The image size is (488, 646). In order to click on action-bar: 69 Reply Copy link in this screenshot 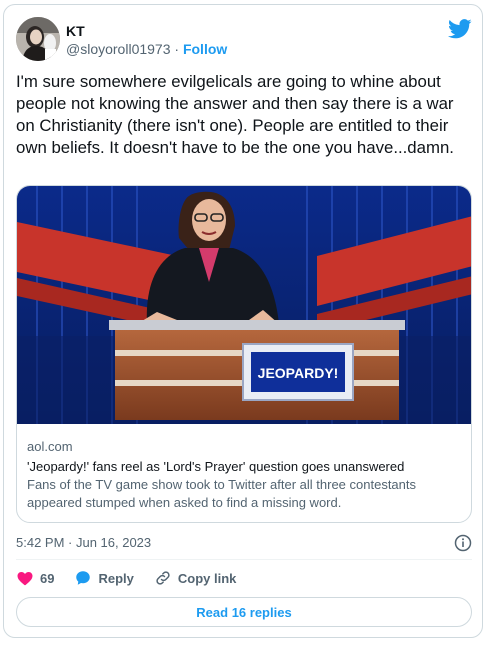, I will do `click(126, 578)`.